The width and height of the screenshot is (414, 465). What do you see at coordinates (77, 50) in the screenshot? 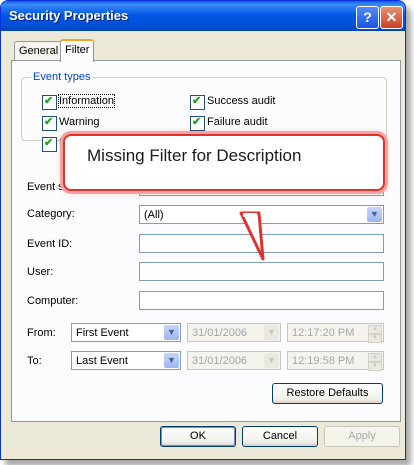
I see `tab-filter: Filter` at bounding box center [77, 50].